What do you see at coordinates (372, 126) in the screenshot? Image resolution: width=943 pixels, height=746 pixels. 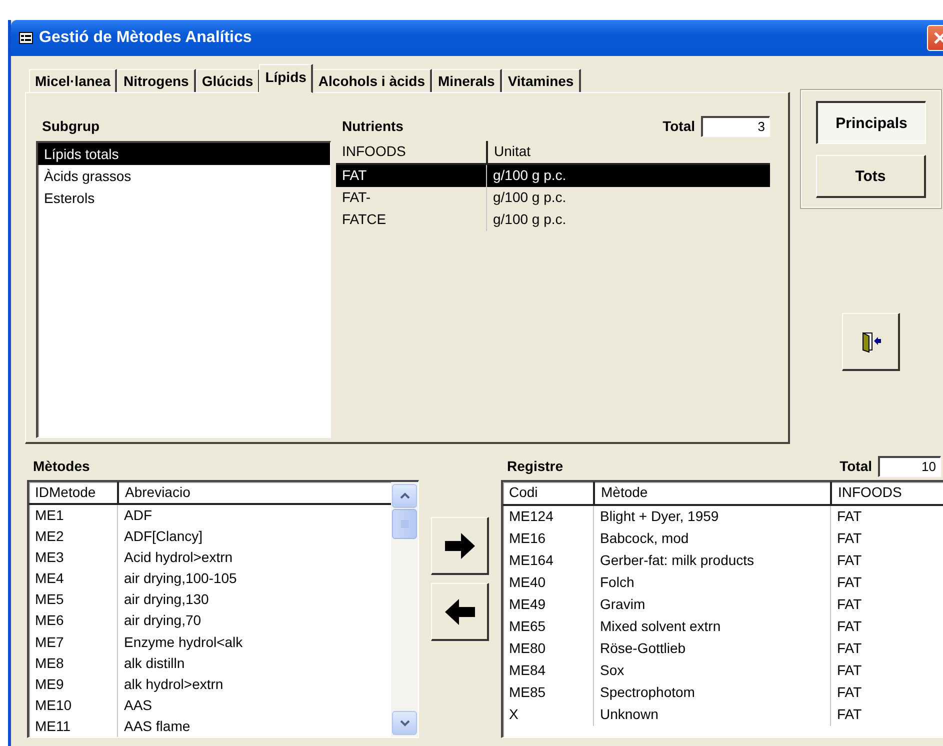 I see `section-label: Nutrients` at bounding box center [372, 126].